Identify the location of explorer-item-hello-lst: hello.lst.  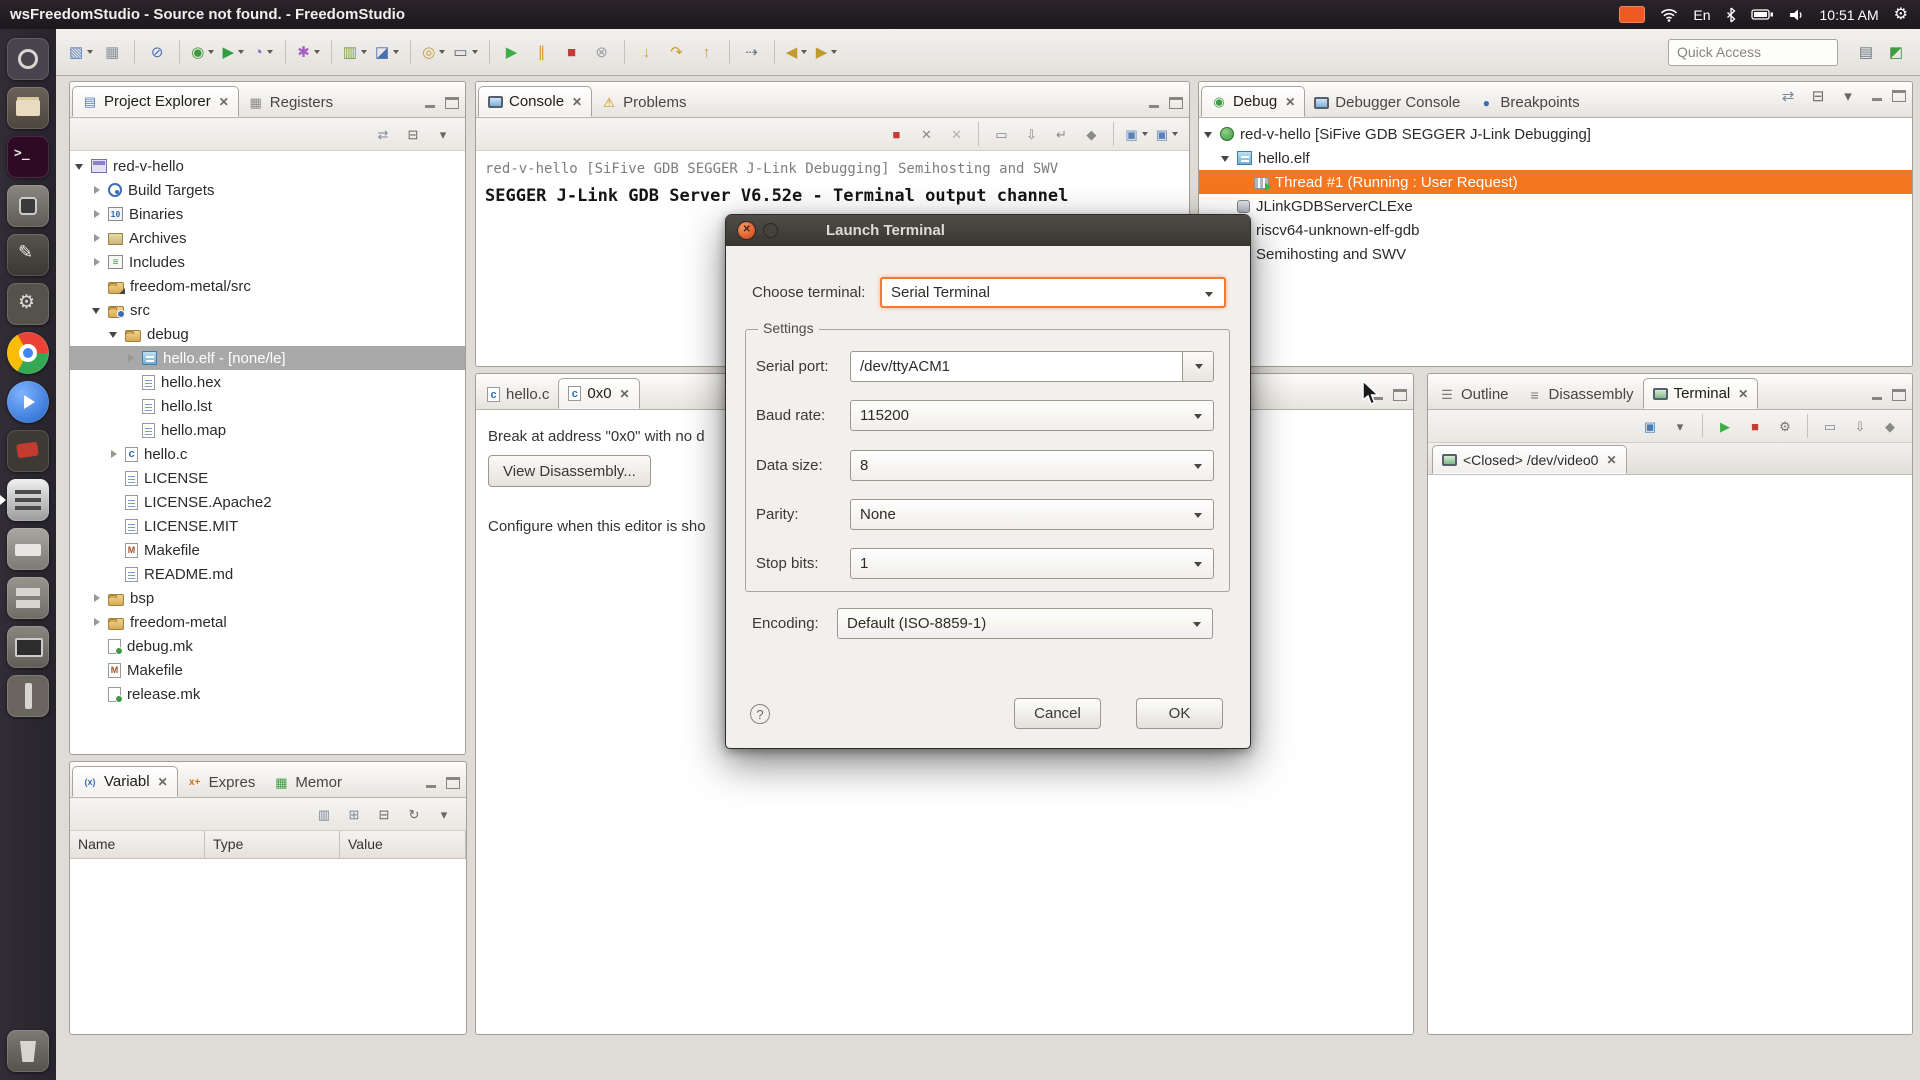
(267, 406).